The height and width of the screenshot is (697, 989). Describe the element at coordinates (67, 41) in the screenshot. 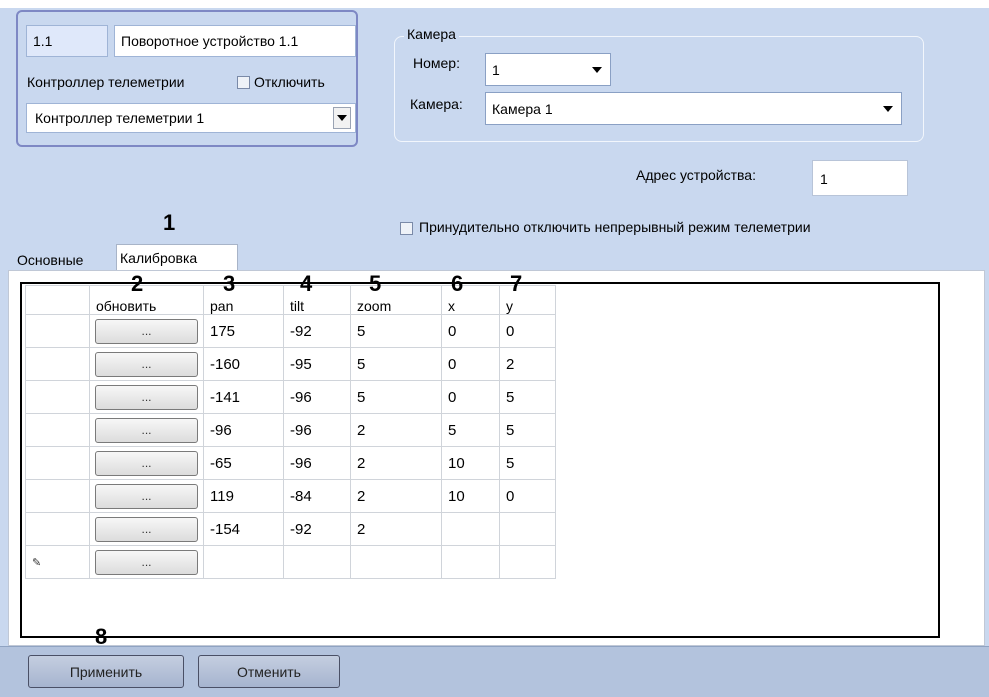

I see `device-id-field: 1.1` at that location.